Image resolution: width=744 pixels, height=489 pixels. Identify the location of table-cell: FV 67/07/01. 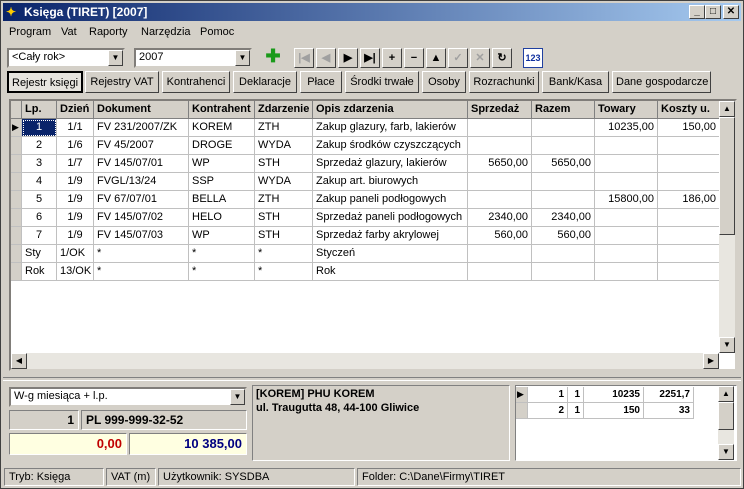
(141, 200).